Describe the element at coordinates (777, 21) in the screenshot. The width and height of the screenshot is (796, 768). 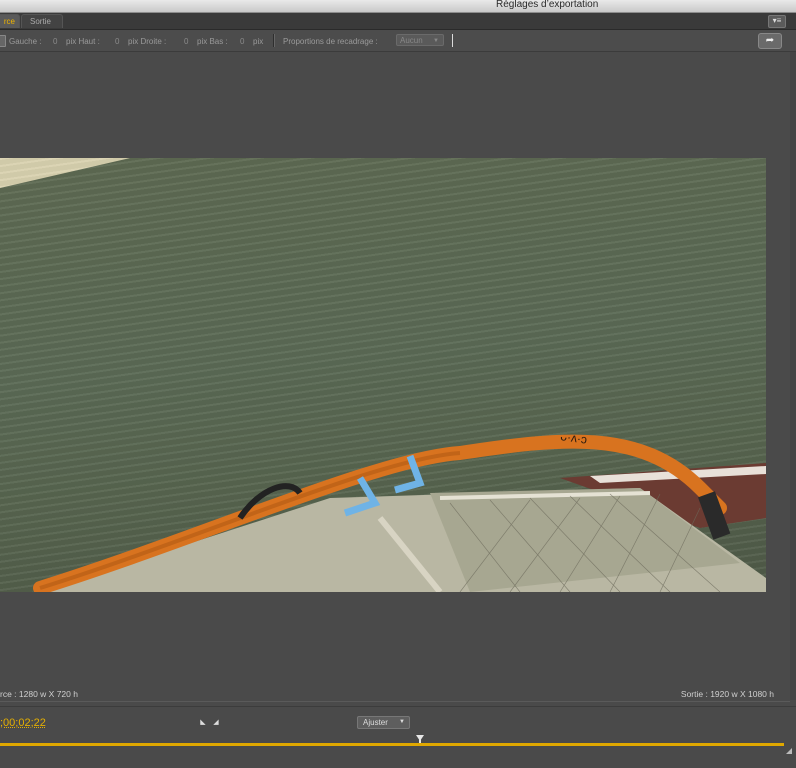
I see `panel-menu-icon: ▾≡` at that location.